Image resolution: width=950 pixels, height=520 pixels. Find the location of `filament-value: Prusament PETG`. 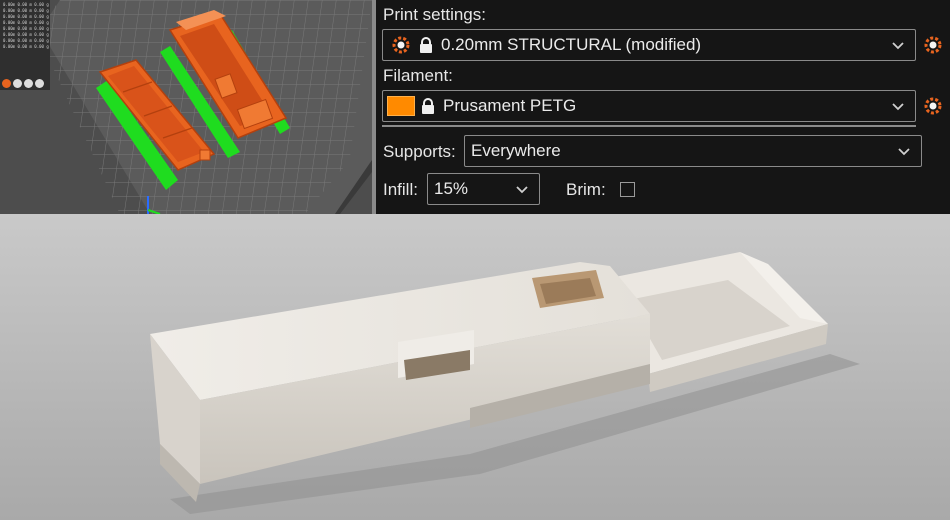

filament-value: Prusament PETG is located at coordinates (510, 105).